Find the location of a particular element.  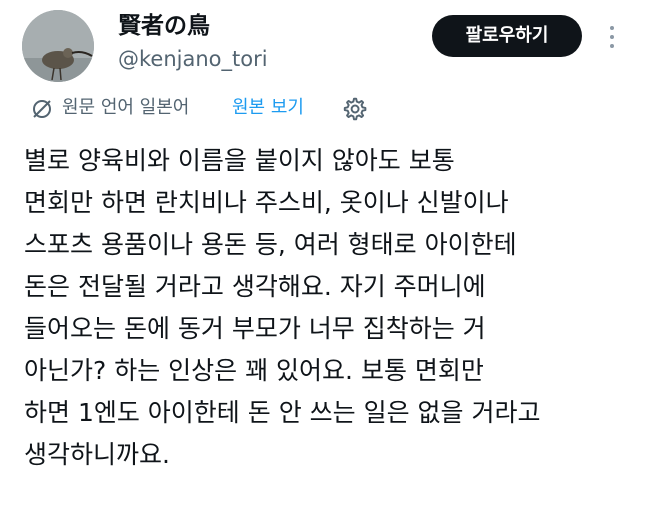

tweet-line: 아닌가? 하는 인상은 꽤 있어요. 보통 면회만 is located at coordinates (254, 370).